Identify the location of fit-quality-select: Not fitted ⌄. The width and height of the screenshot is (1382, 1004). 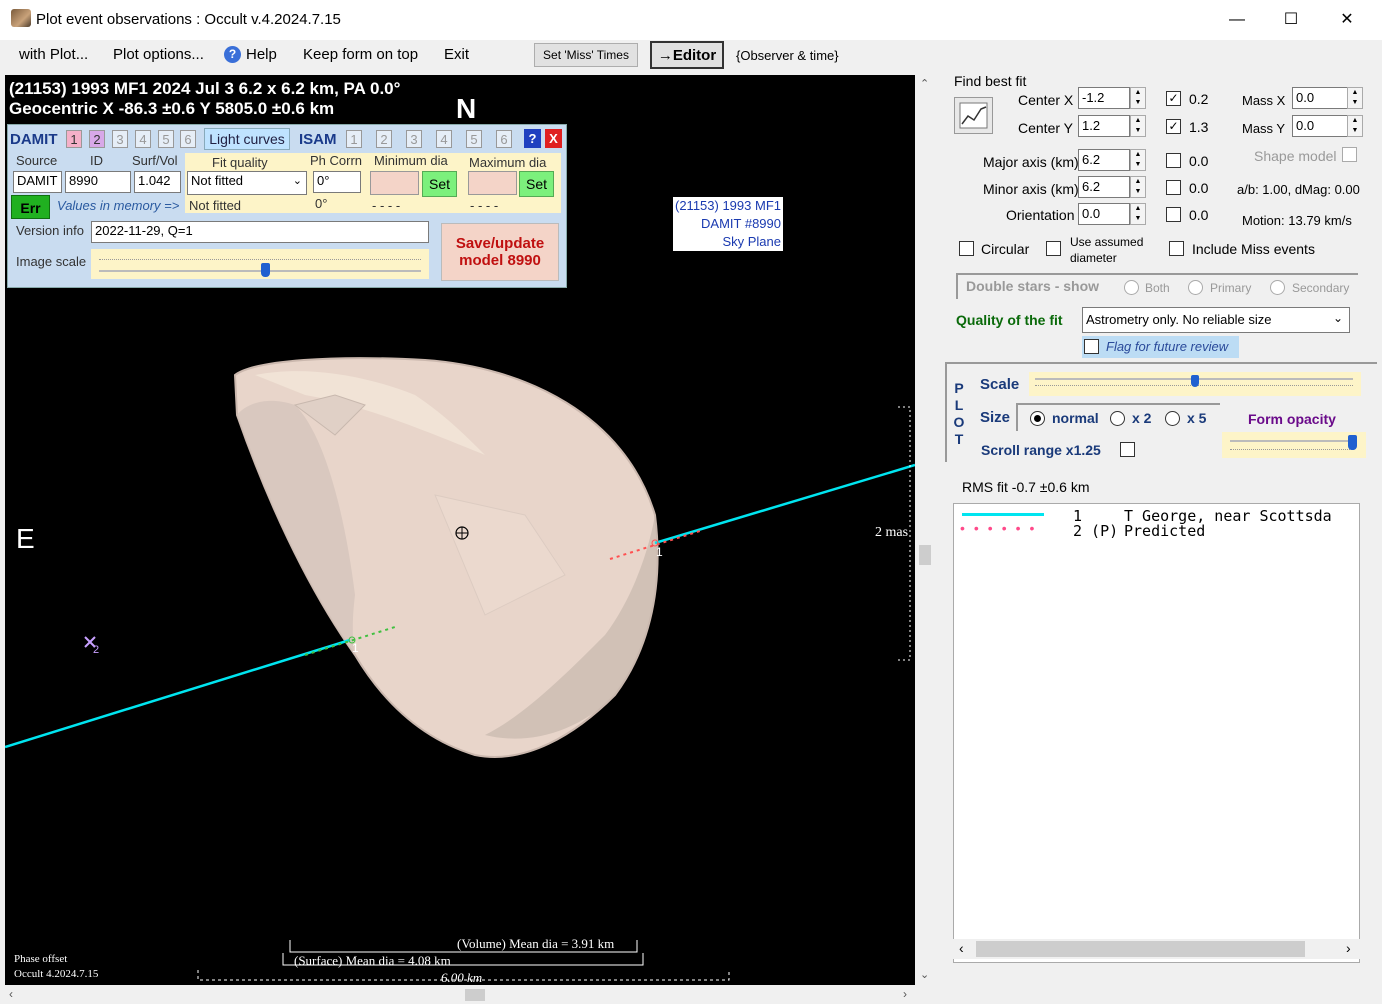
(247, 183).